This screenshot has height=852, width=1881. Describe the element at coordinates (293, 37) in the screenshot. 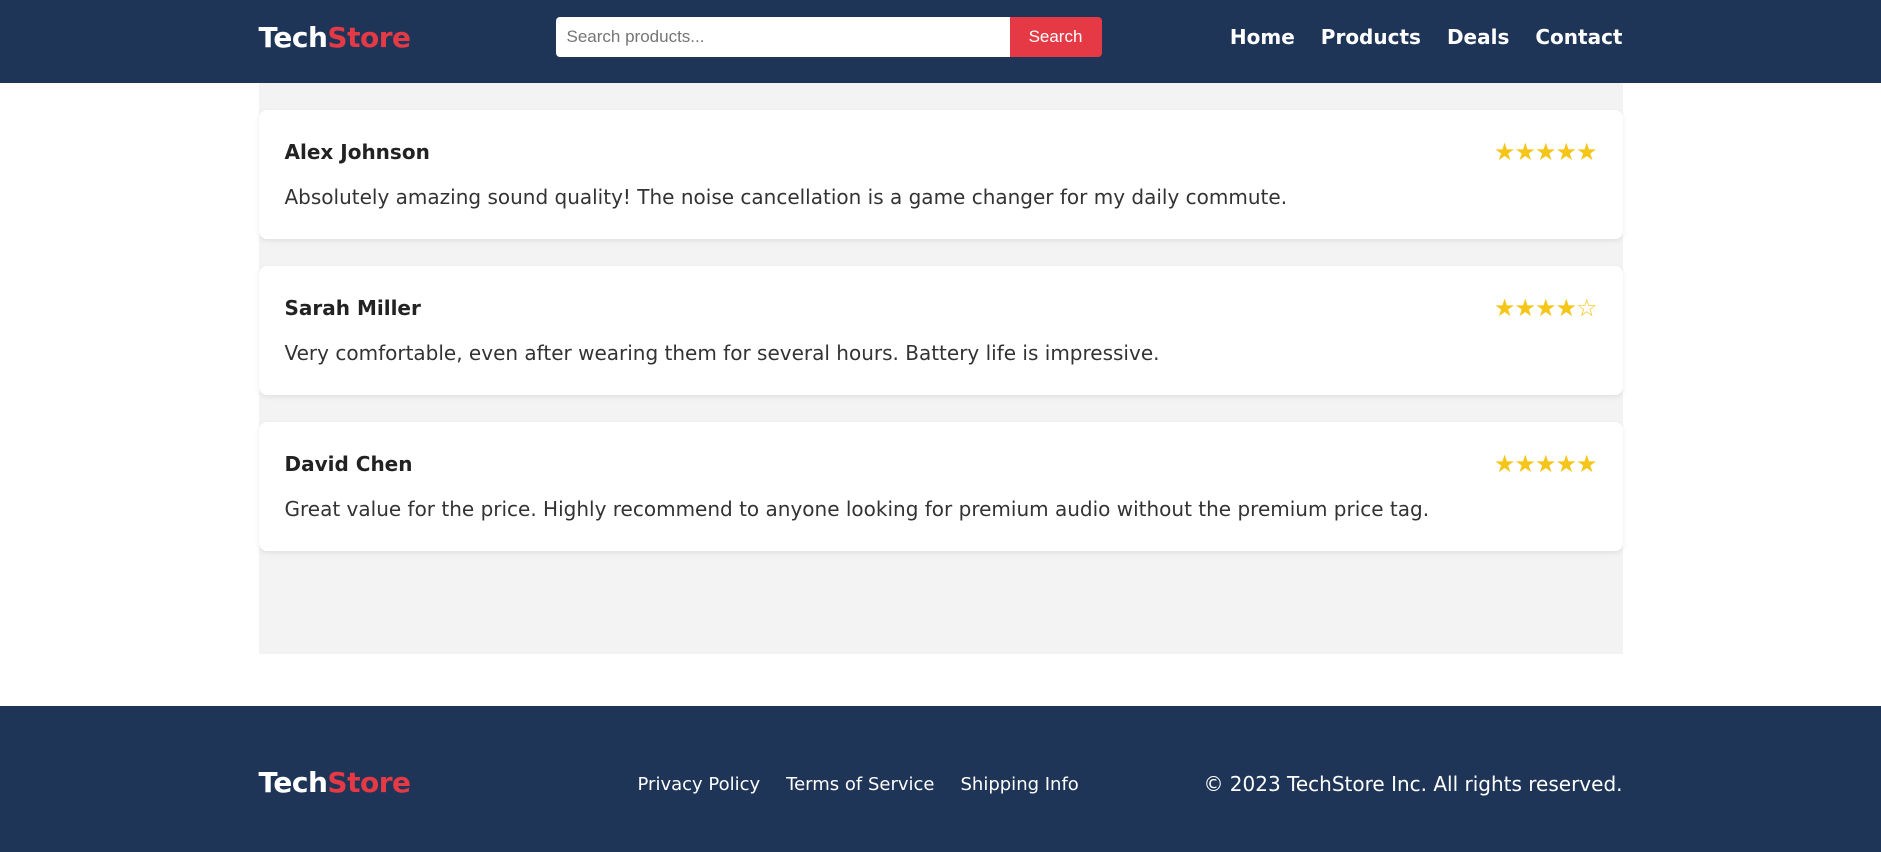

I see `brand-logo-part1: Tech` at that location.